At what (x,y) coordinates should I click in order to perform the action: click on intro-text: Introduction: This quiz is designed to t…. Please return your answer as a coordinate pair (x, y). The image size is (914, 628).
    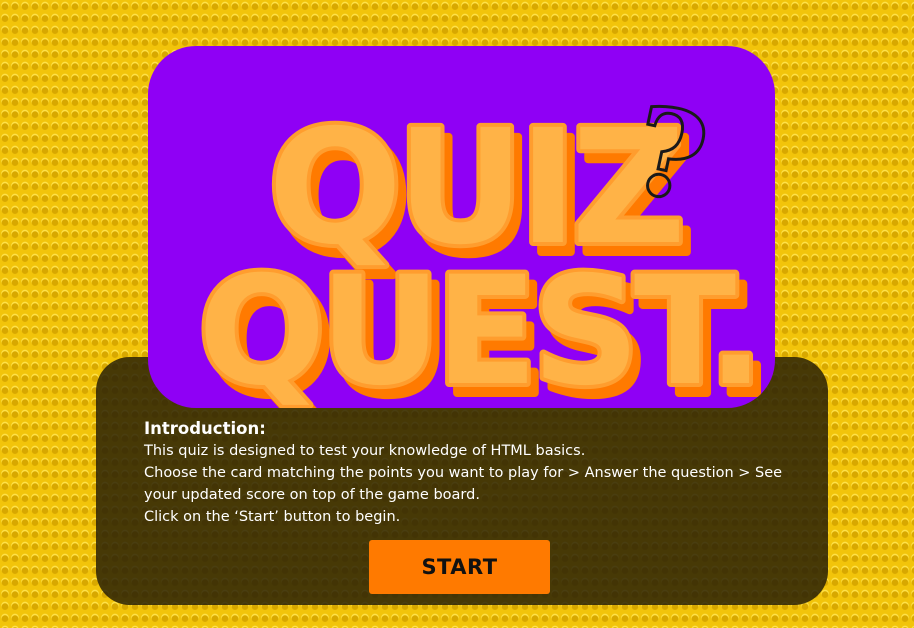
    Looking at the image, I should click on (464, 473).